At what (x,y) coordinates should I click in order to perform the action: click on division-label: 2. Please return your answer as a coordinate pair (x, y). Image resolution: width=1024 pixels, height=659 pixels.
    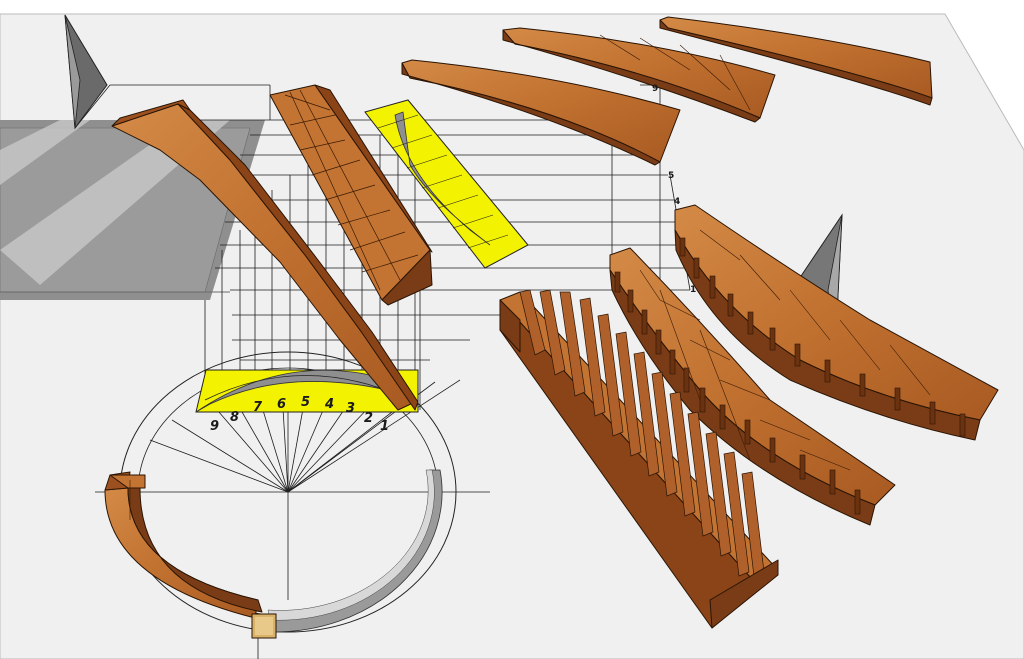
    Looking at the image, I should click on (368, 418).